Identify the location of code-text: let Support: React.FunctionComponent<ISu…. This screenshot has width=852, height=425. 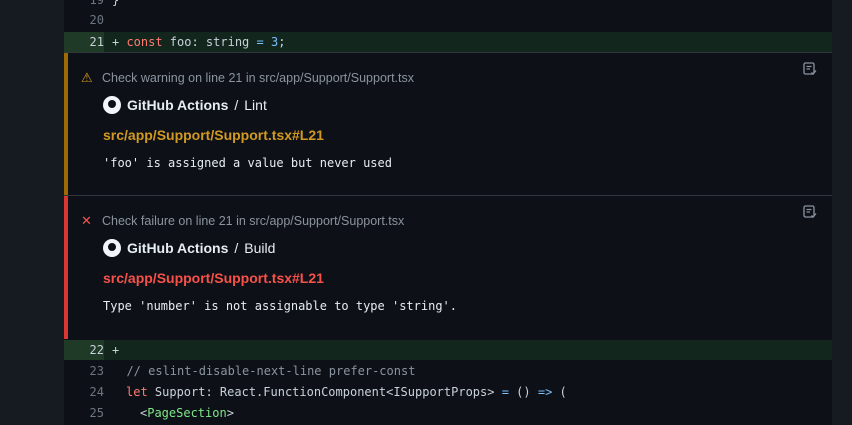
(346, 392).